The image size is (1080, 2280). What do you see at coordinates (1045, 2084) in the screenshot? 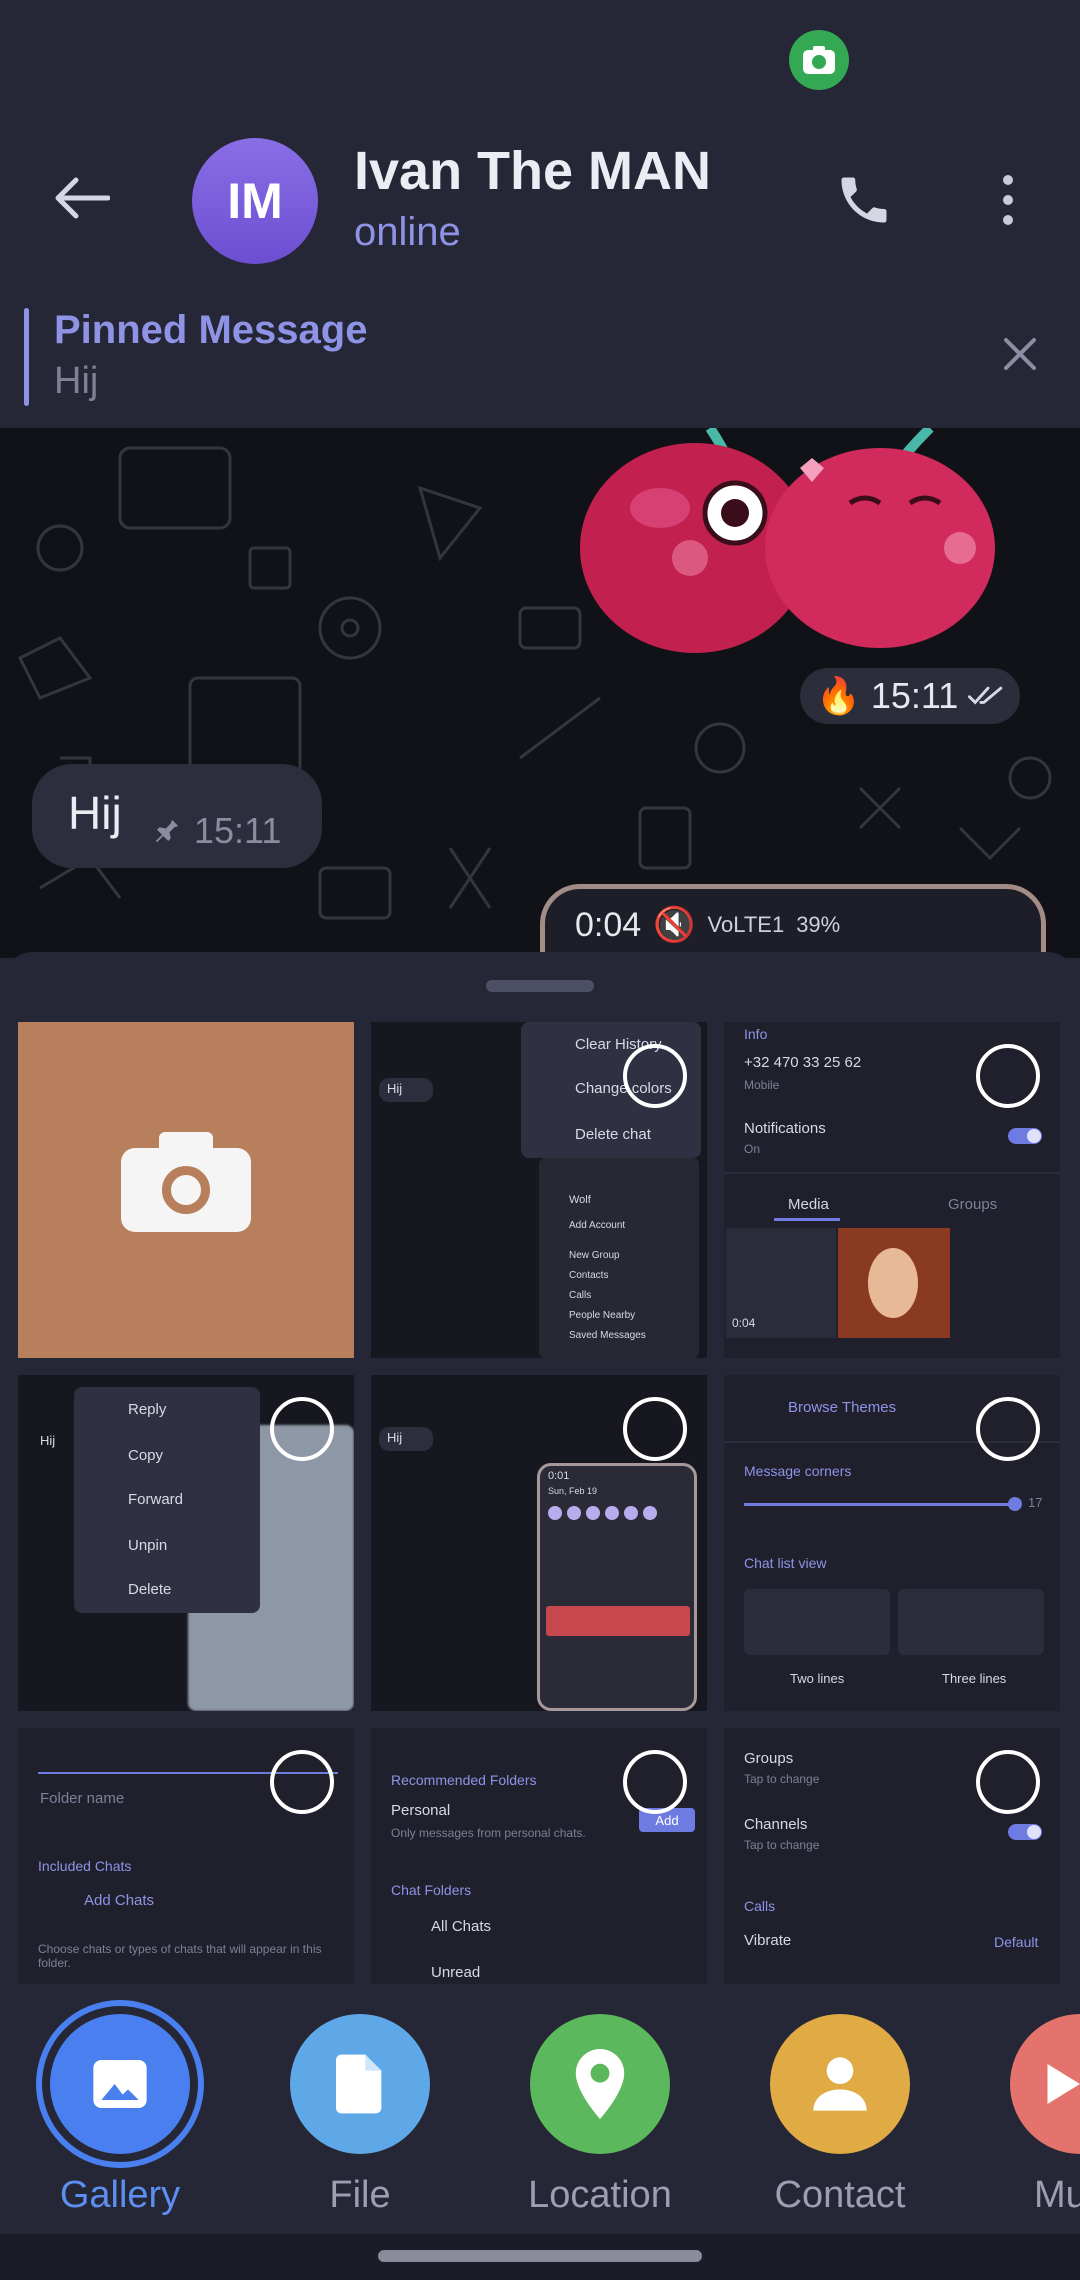
I see `music-play-icon` at bounding box center [1045, 2084].